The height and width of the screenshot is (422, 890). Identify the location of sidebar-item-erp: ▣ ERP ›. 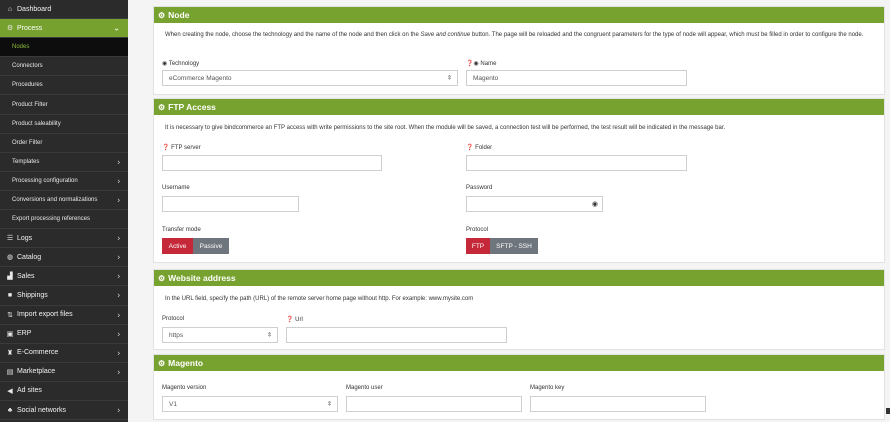
(64, 334).